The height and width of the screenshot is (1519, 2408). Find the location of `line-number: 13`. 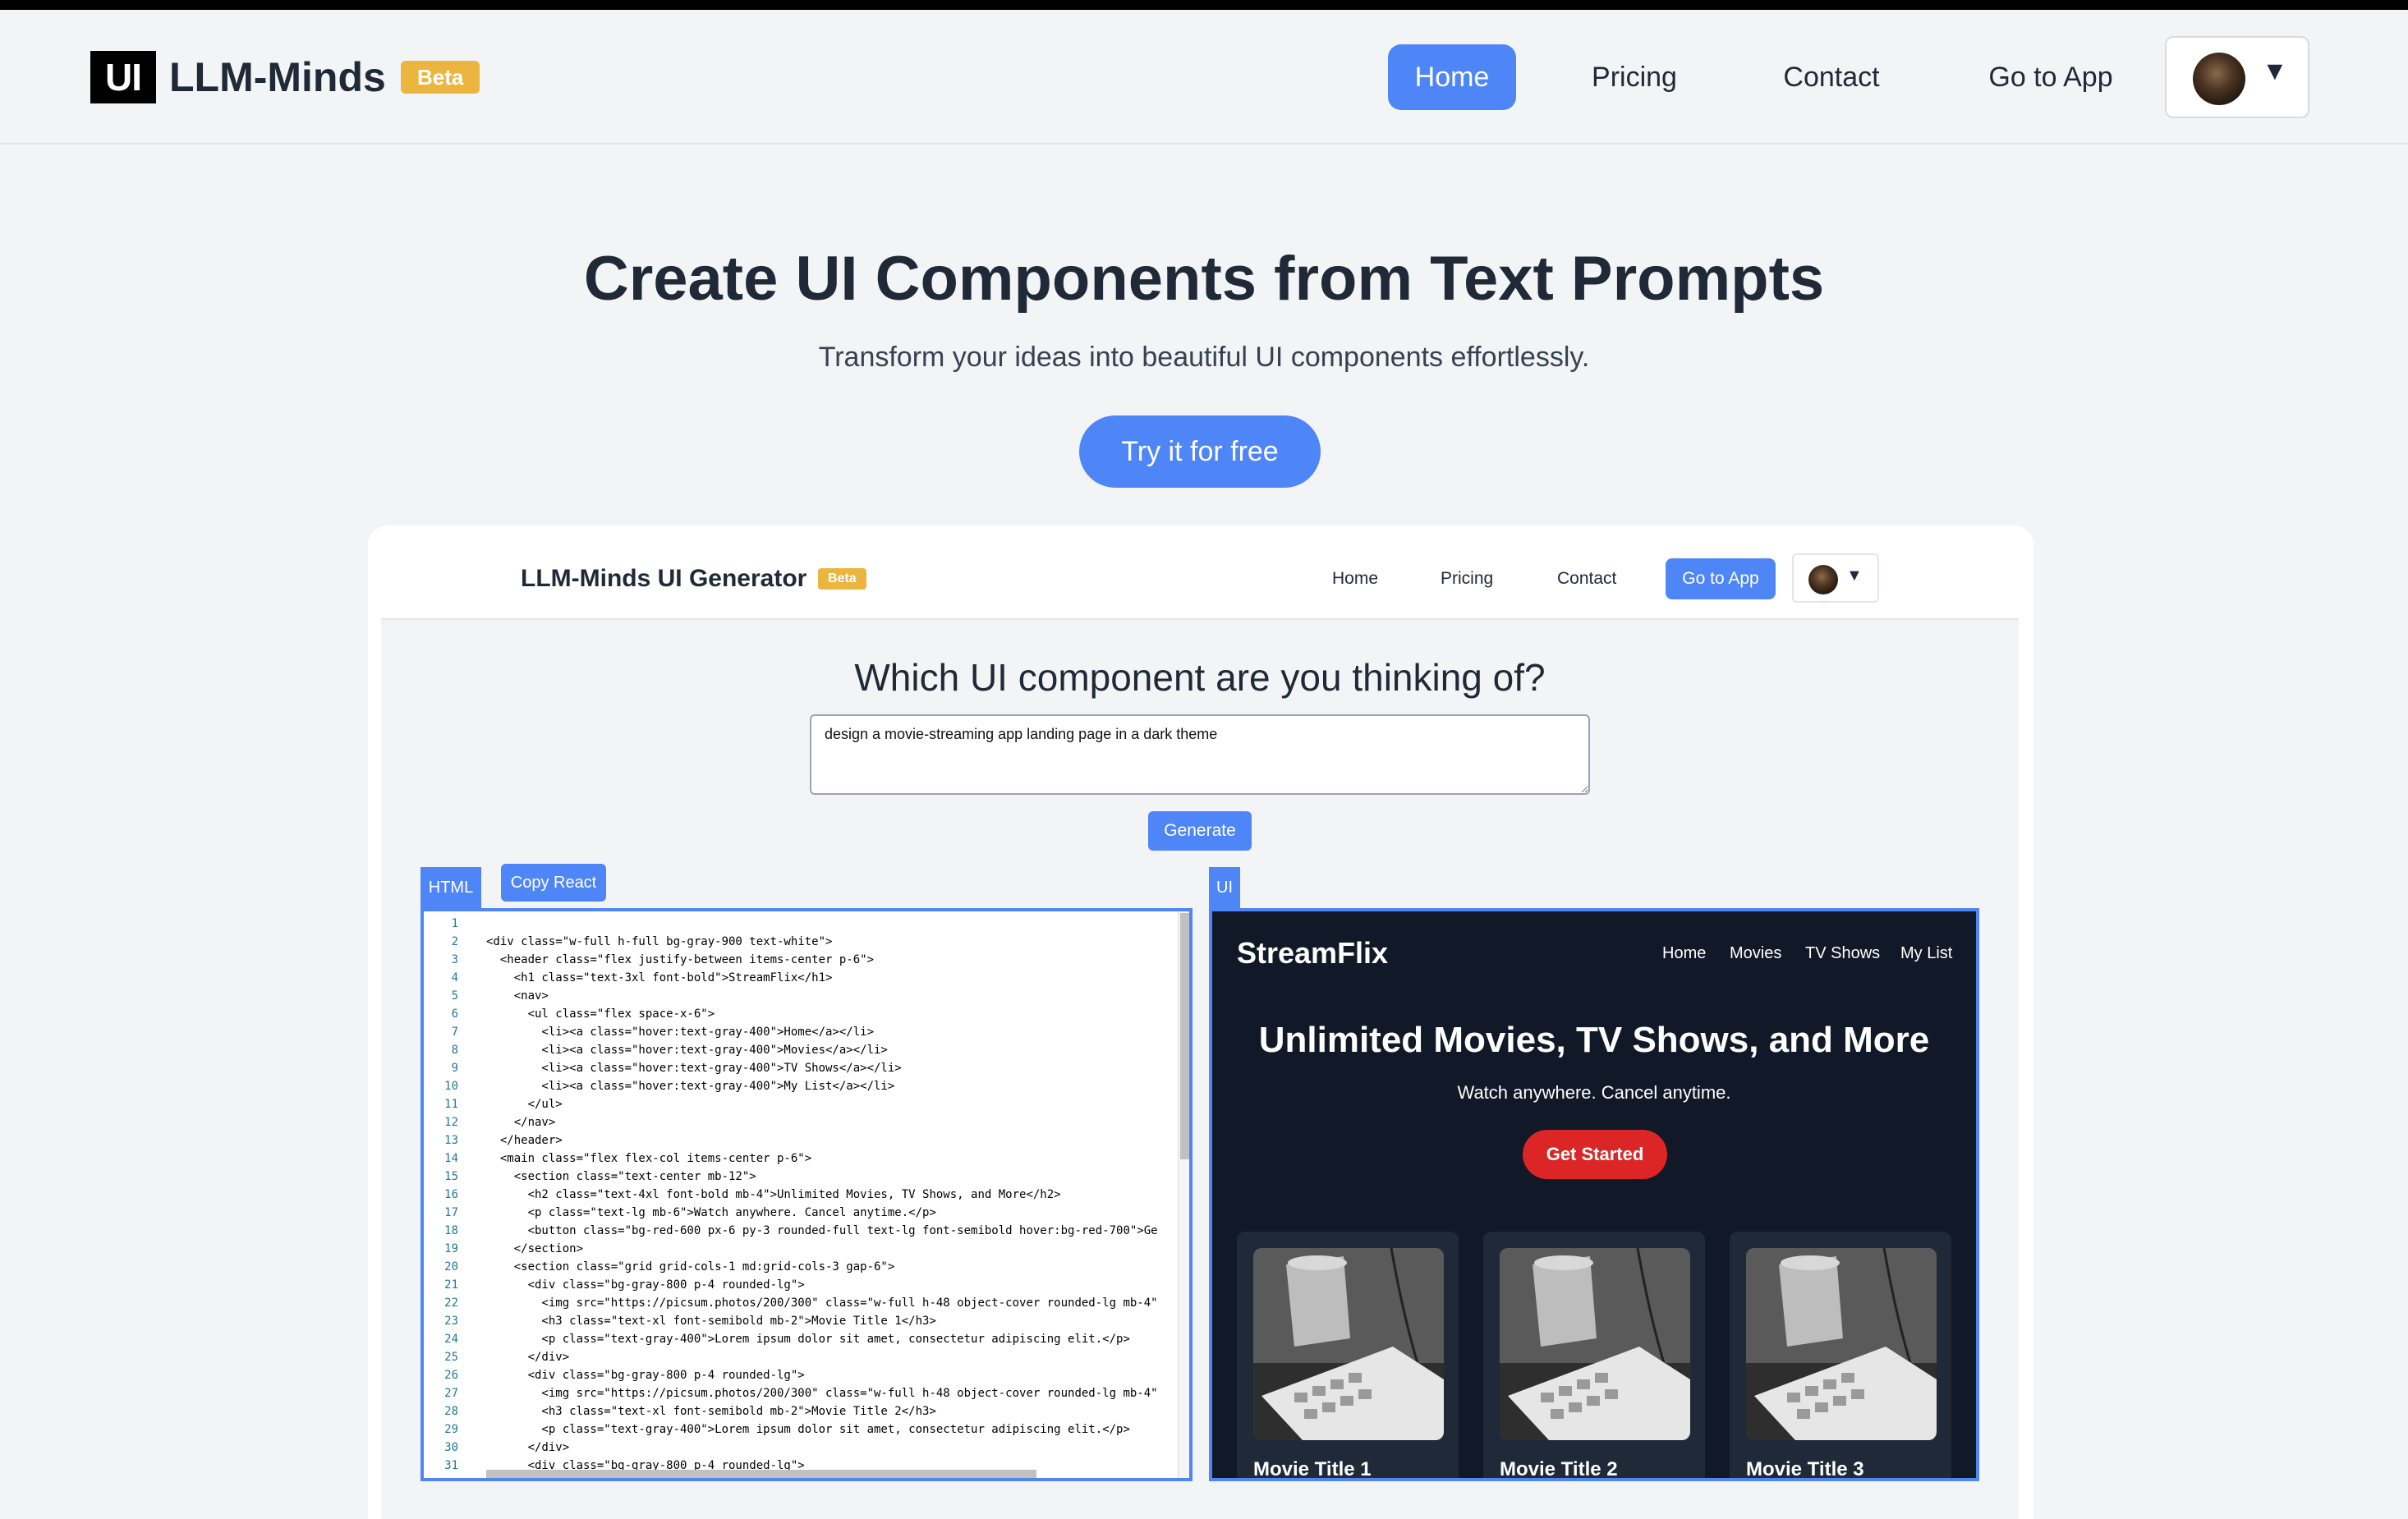

line-number: 13 is located at coordinates (451, 1141).